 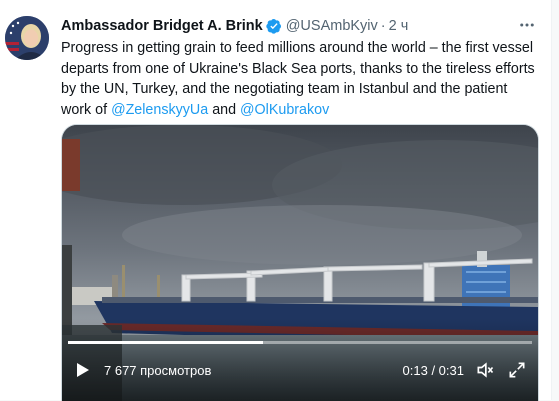 What do you see at coordinates (332, 26) in the screenshot?
I see `author-handle: @USAmbKyiv` at bounding box center [332, 26].